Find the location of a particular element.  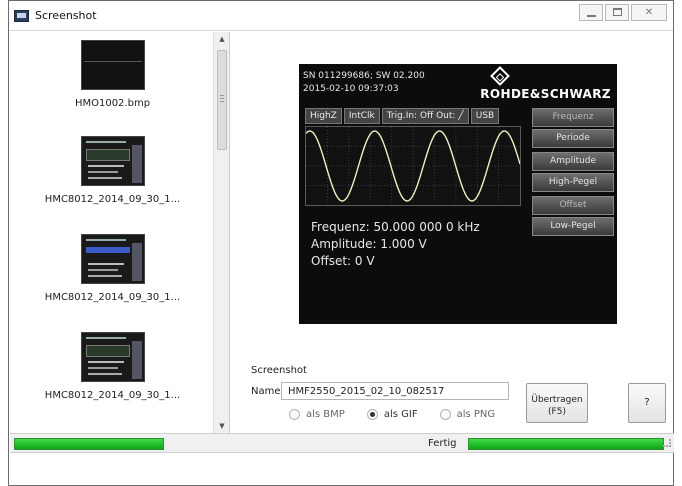

file-list-item: HMO1002.bmp is located at coordinates (112, 74).